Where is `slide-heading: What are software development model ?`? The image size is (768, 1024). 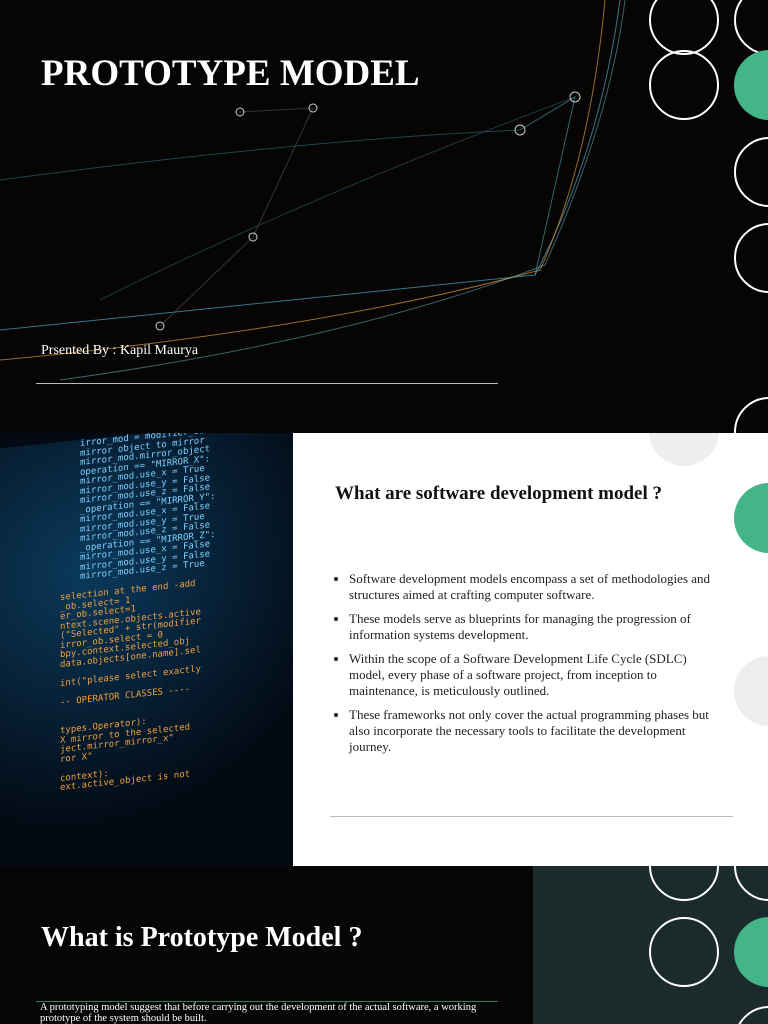 slide-heading: What are software development model ? is located at coordinates (498, 493).